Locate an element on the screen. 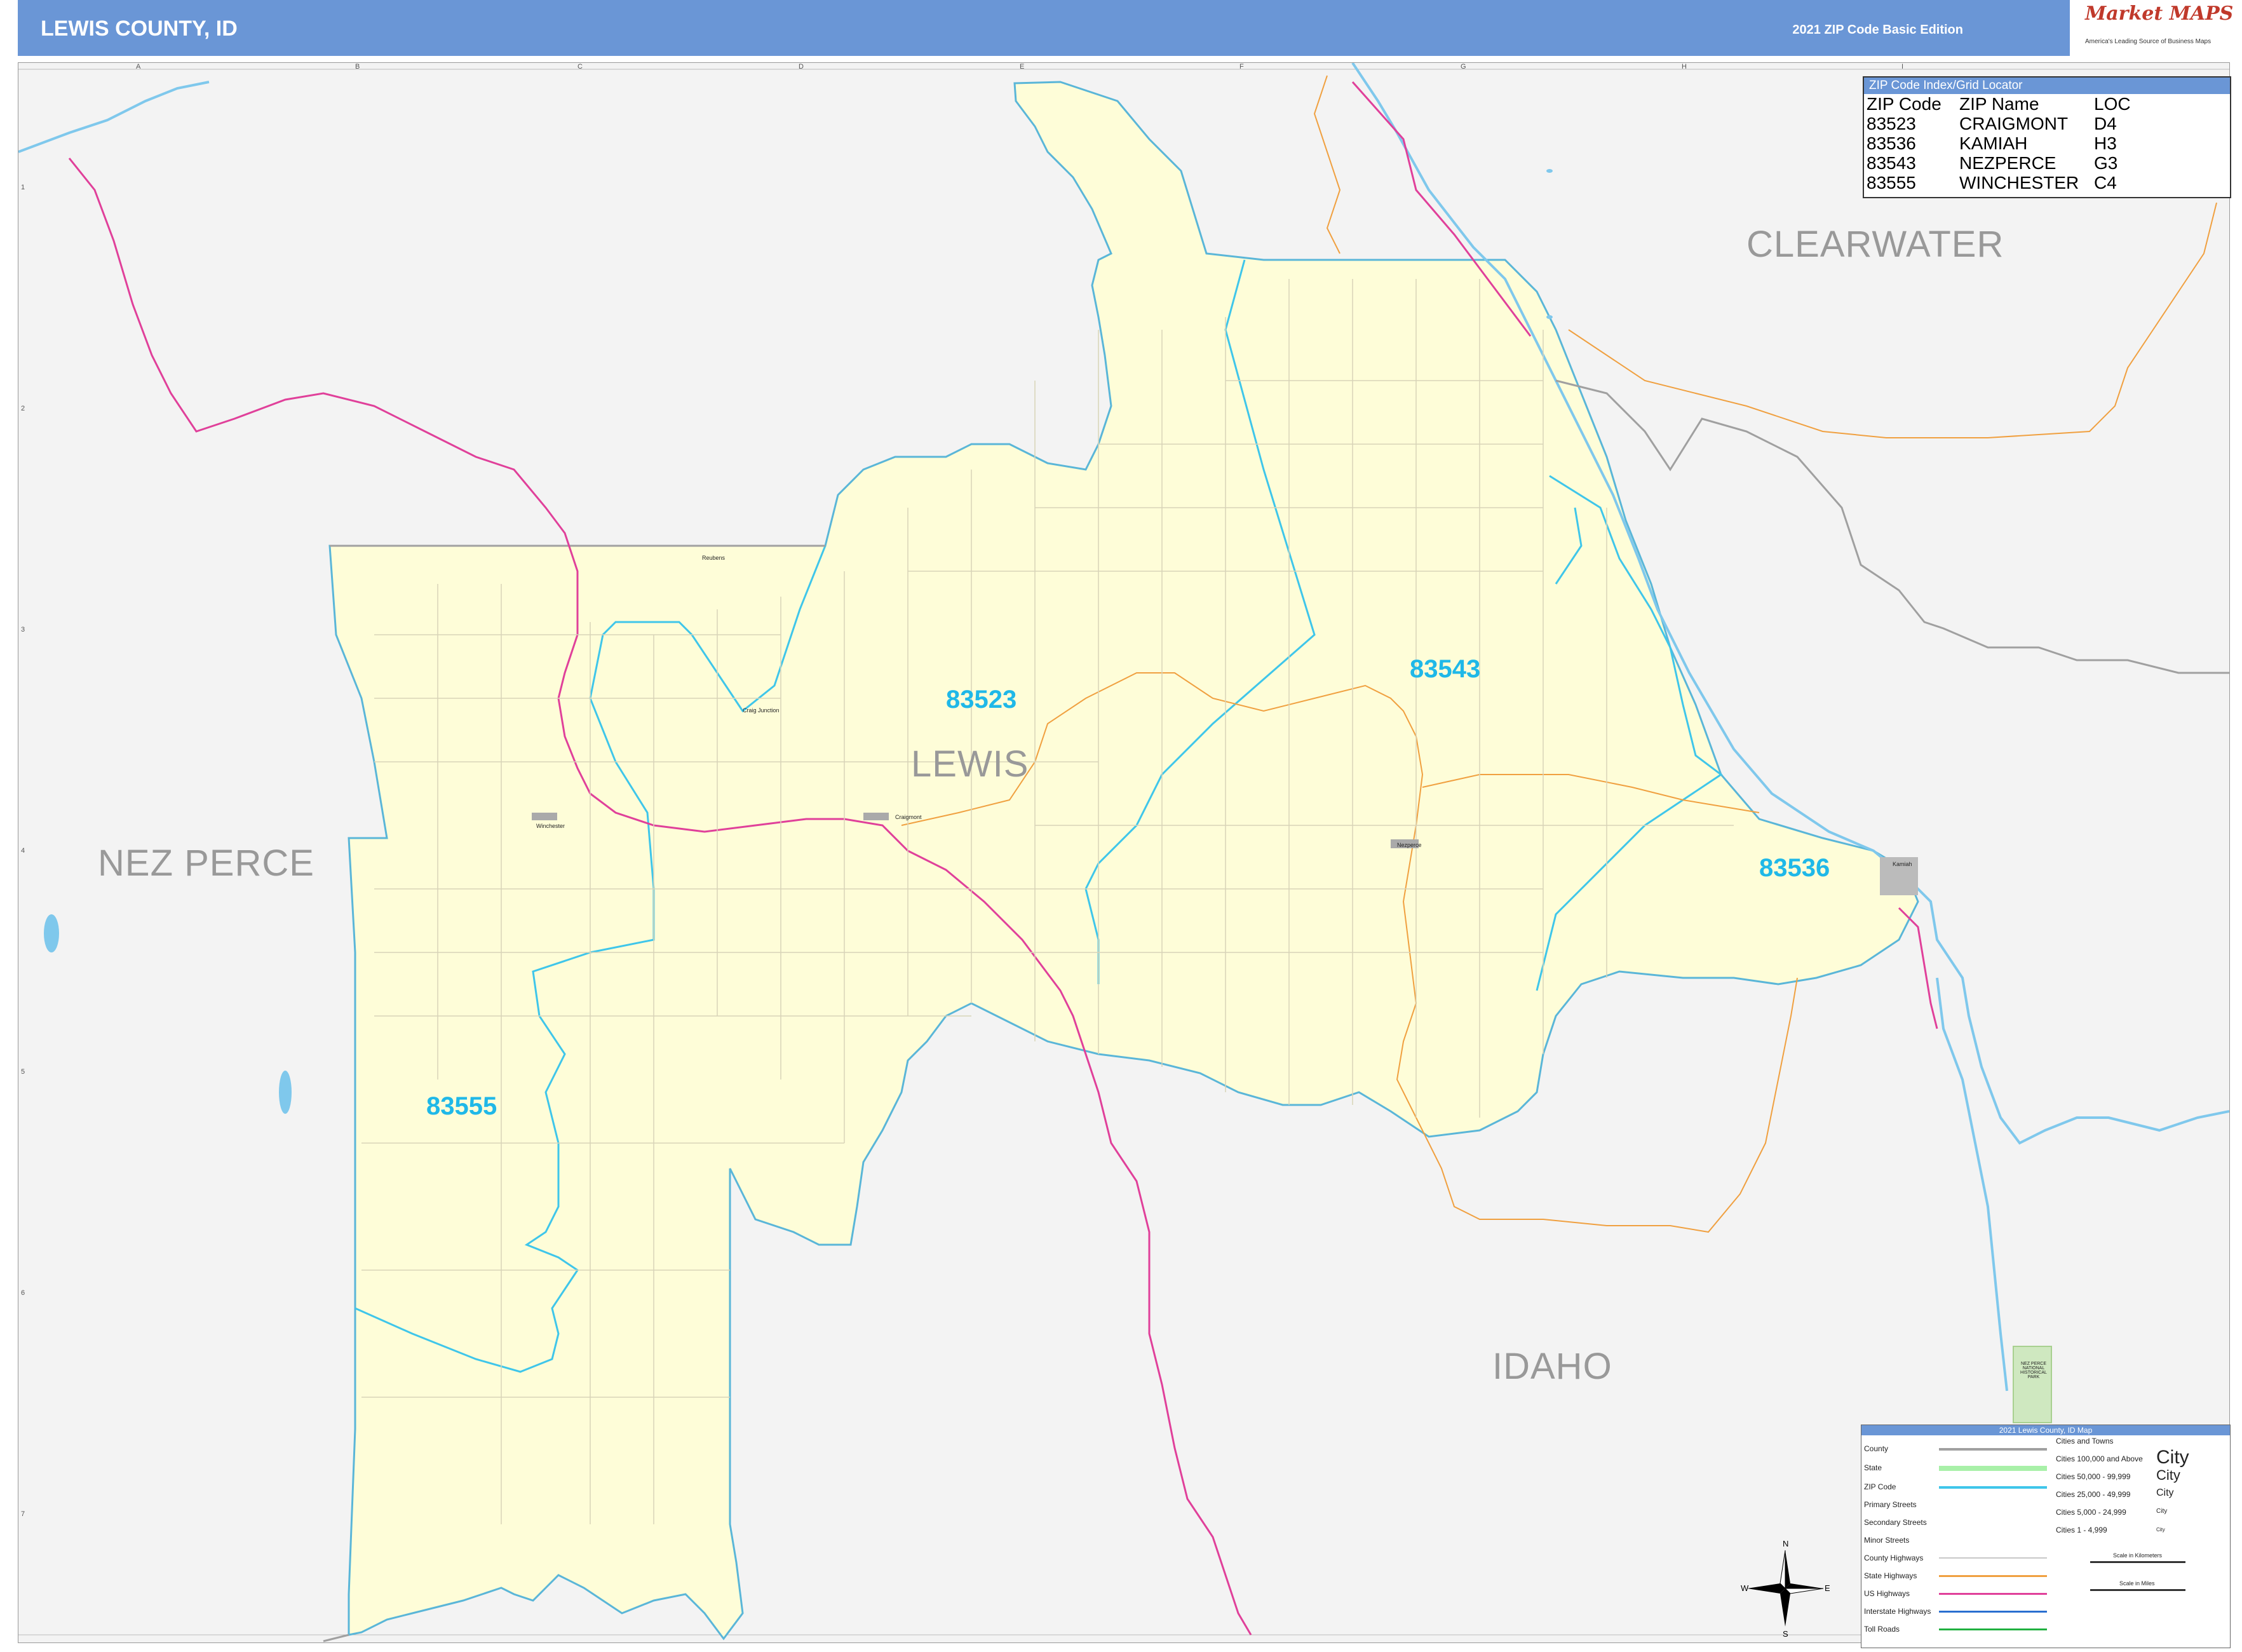  zip-index-row: 83523 CRAIGMONT D4 is located at coordinates (2047, 123).